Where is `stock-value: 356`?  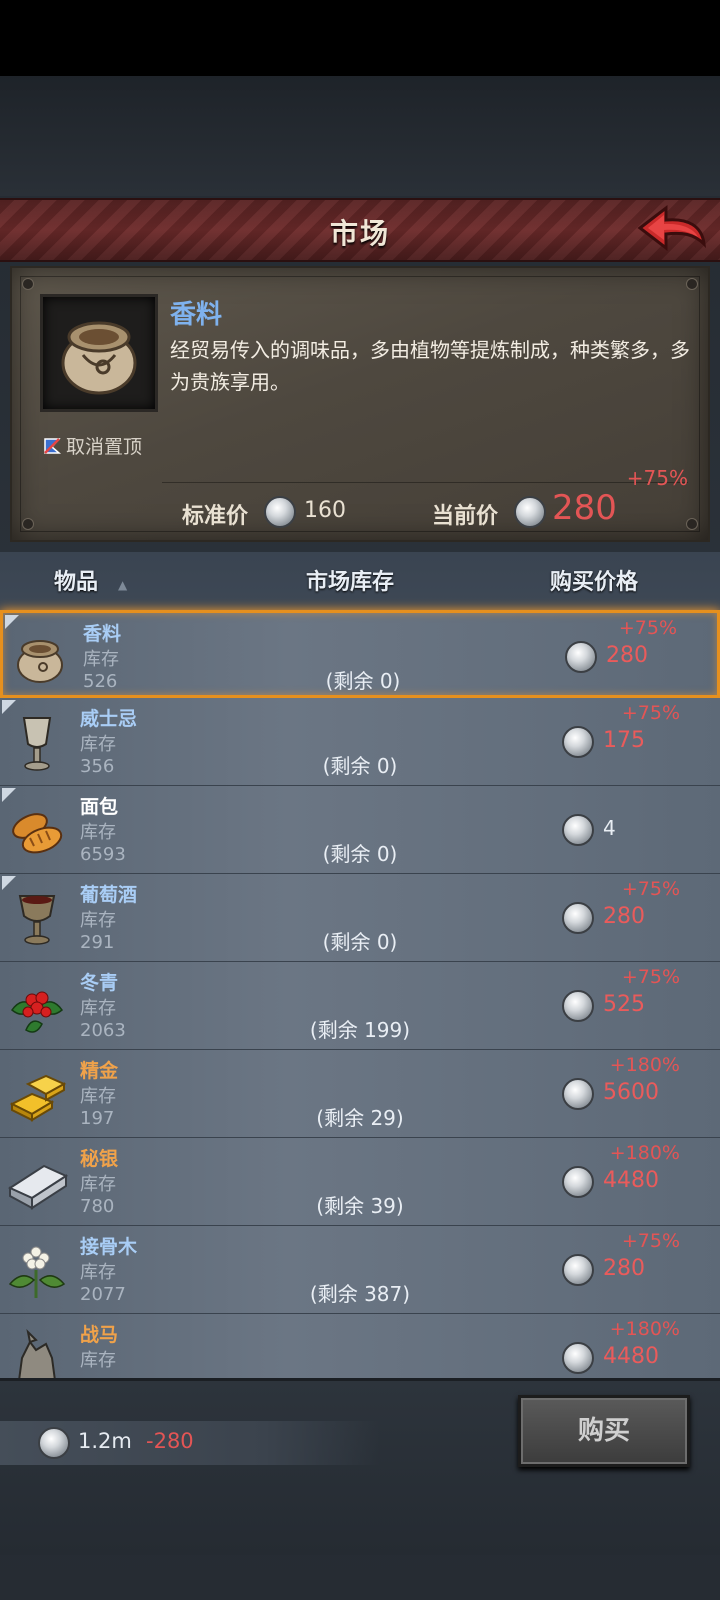
stock-value: 356 is located at coordinates (97, 766).